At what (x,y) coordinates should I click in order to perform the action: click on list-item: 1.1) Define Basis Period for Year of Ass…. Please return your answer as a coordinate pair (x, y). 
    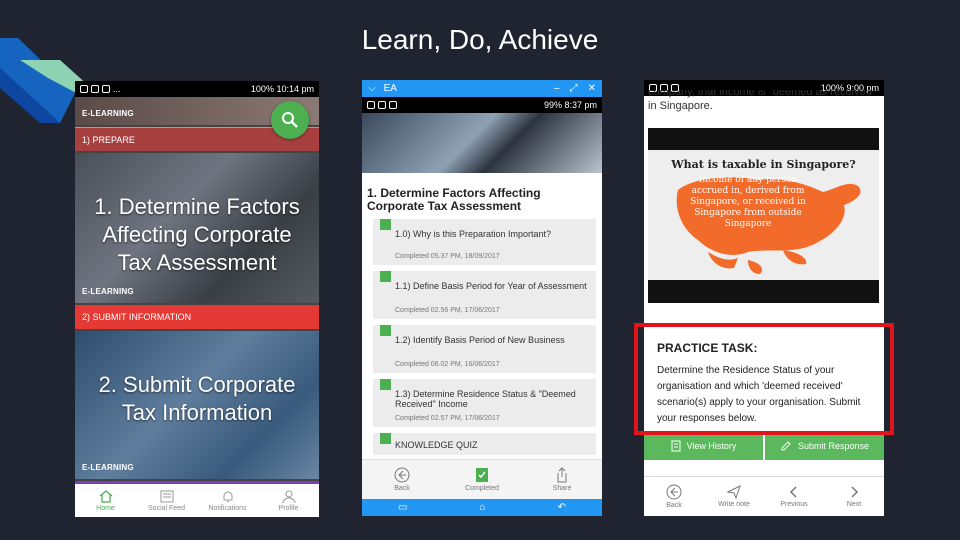
    Looking at the image, I should click on (484, 295).